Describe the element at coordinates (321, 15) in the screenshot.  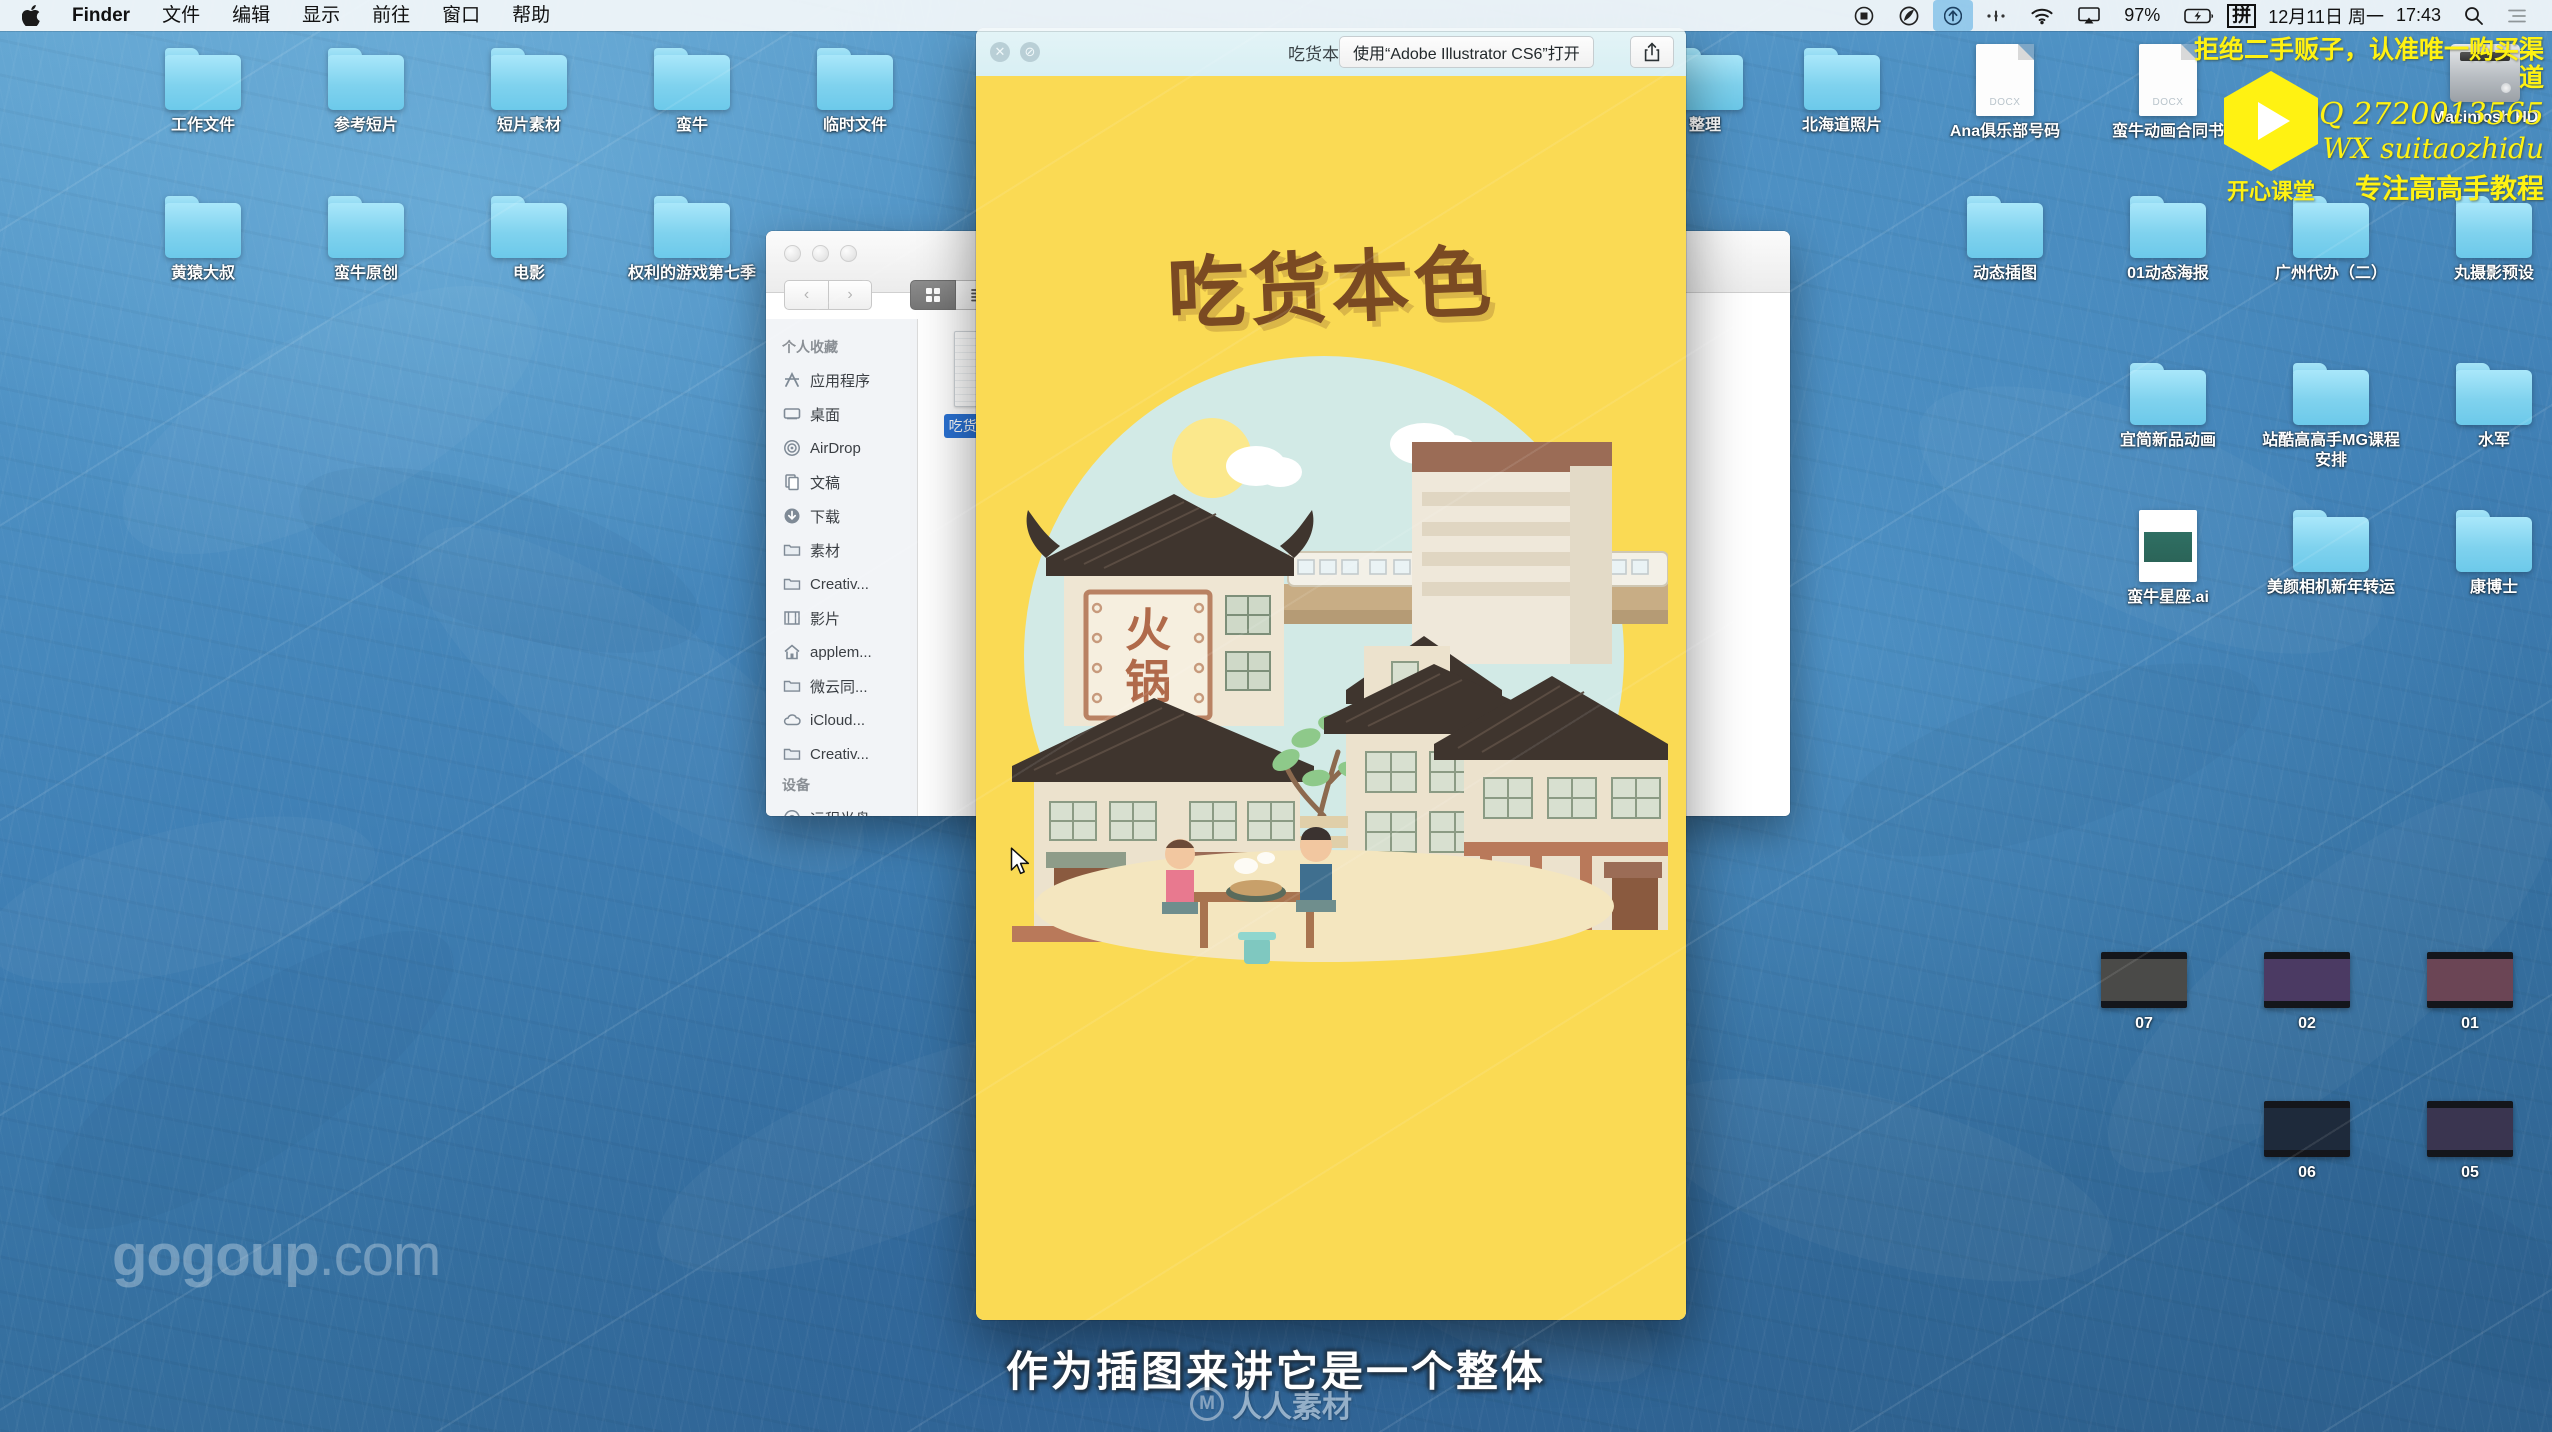
I see `menu-item-view: 显示` at that location.